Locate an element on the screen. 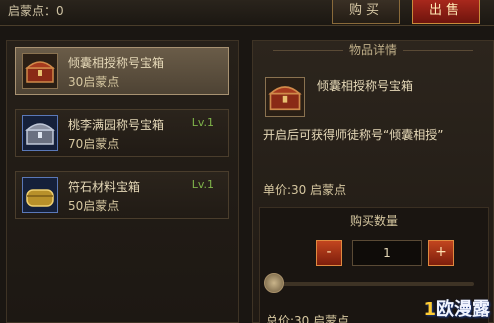 This screenshot has height=323, width=494. quantity-slider-track is located at coordinates (374, 284).